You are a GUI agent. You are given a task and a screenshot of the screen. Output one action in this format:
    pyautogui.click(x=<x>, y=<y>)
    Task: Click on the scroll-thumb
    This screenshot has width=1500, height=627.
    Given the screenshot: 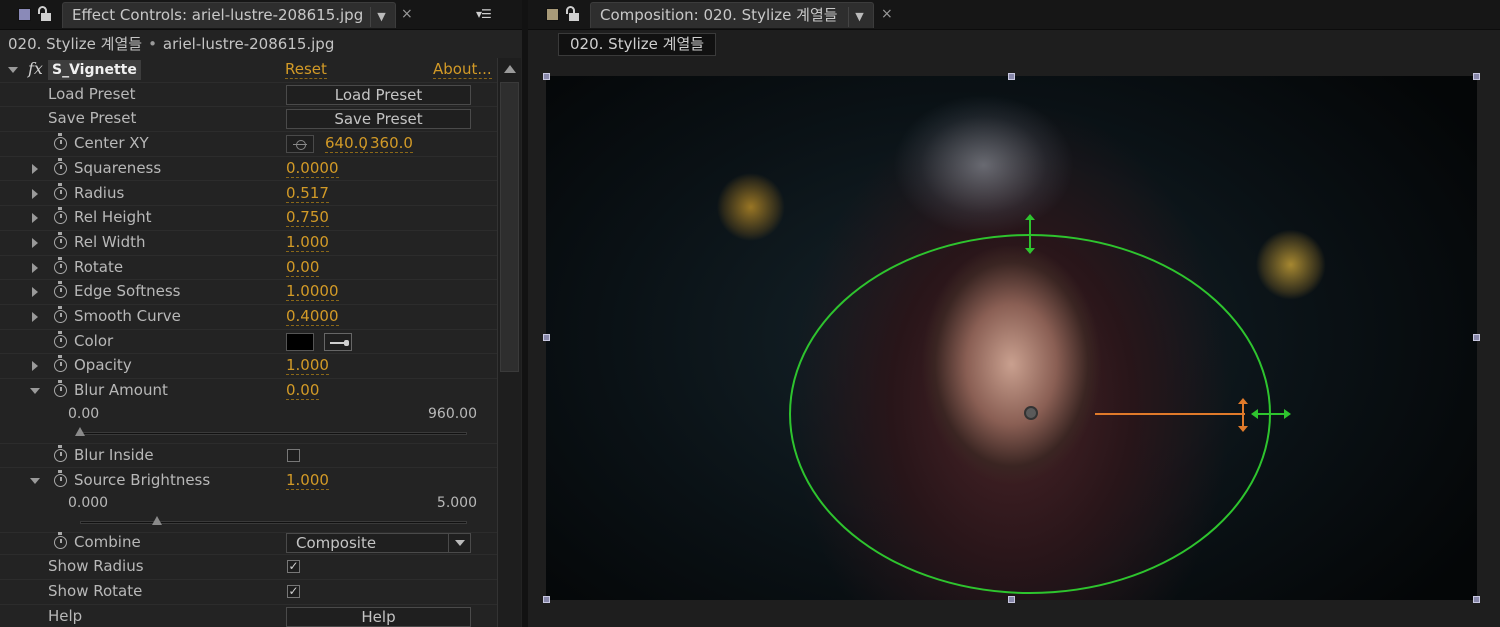 What is the action you would take?
    pyautogui.click(x=509, y=227)
    